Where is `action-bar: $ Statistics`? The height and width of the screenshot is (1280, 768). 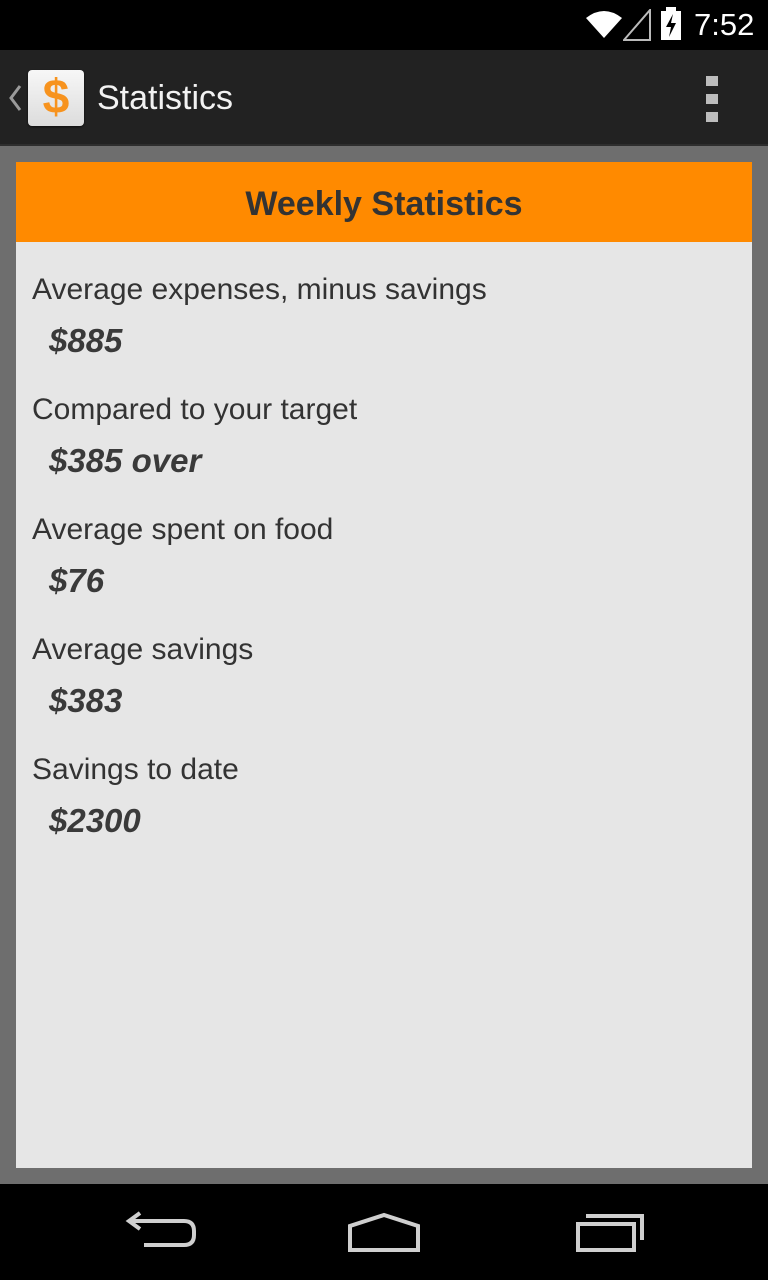
action-bar: $ Statistics is located at coordinates (384, 98).